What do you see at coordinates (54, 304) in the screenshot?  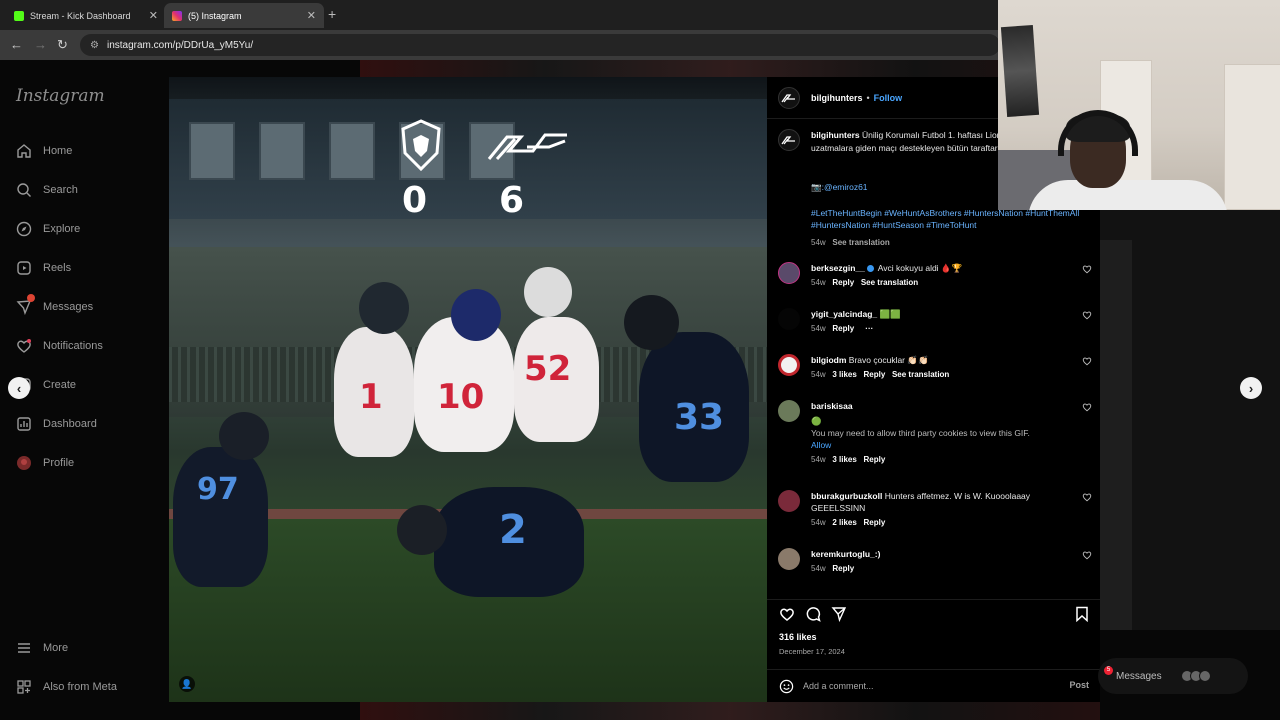 I see `sidebar-item-messages: Messages` at bounding box center [54, 304].